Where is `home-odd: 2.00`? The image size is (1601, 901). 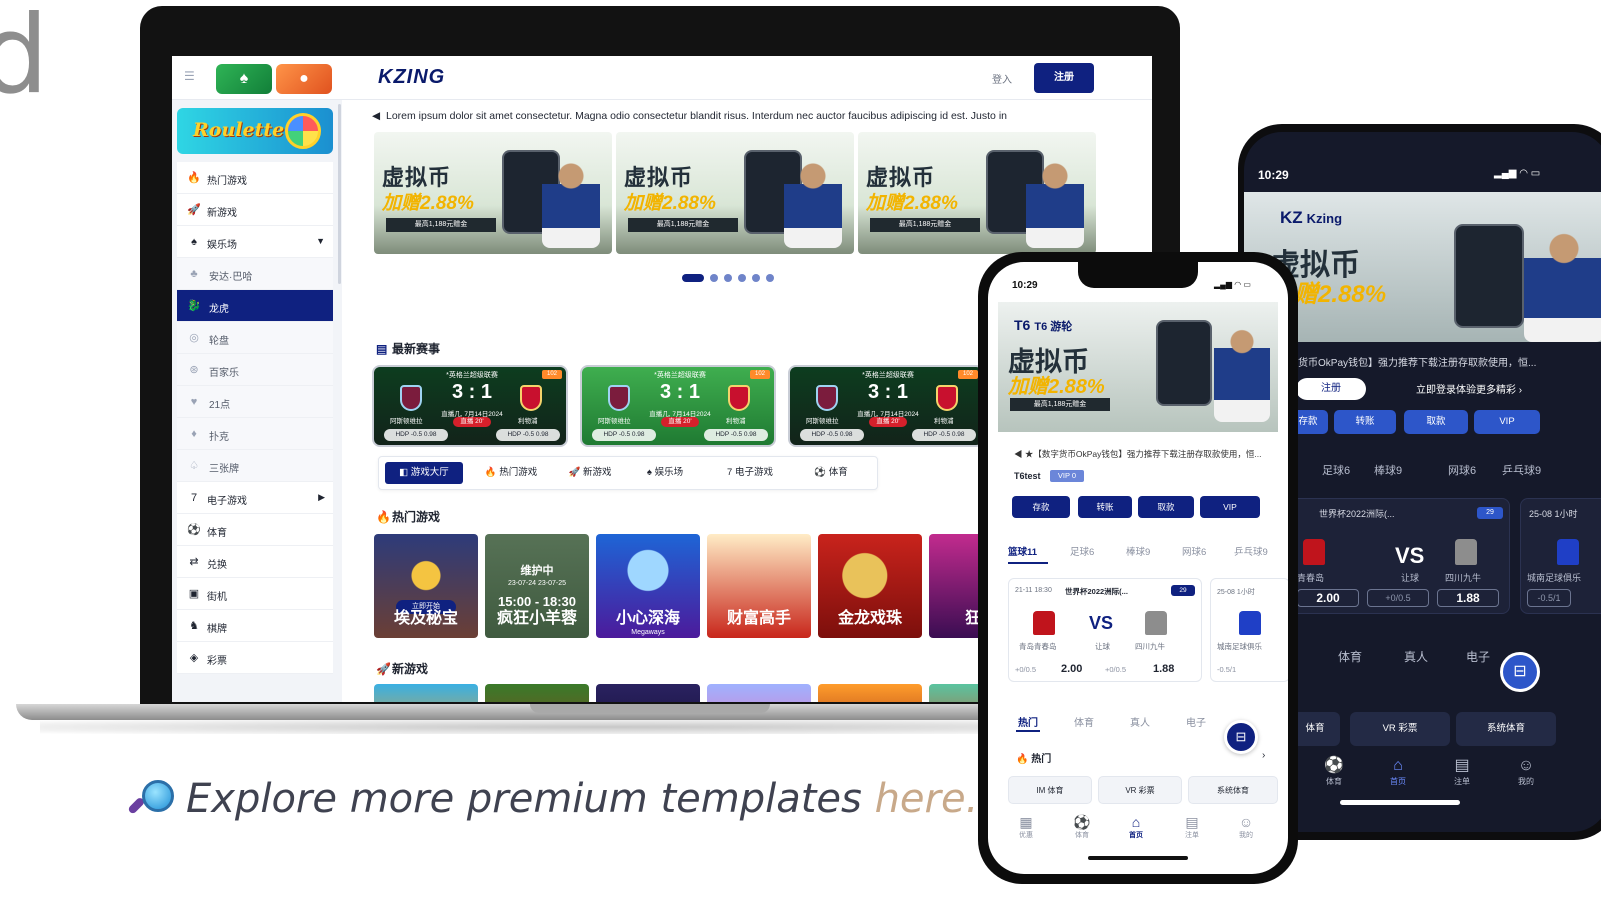
home-odd: 2.00 is located at coordinates (1071, 669).